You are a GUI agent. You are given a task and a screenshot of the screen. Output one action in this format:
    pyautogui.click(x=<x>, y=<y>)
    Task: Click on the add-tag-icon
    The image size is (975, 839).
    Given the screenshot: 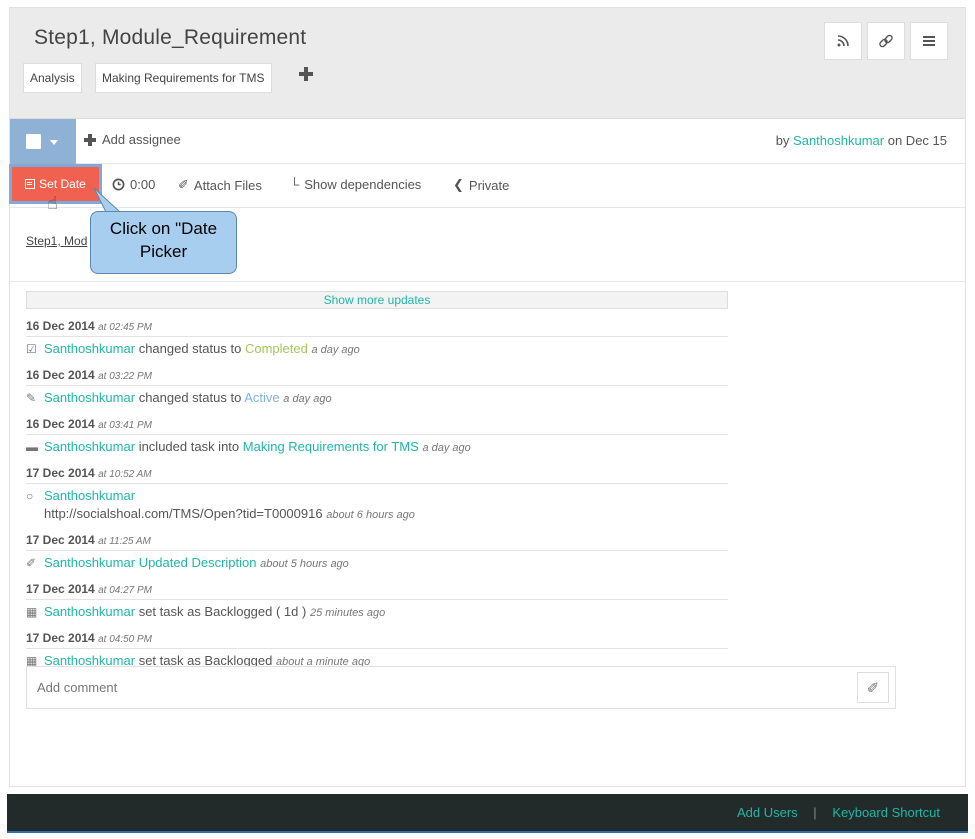 What is the action you would take?
    pyautogui.click(x=306, y=74)
    